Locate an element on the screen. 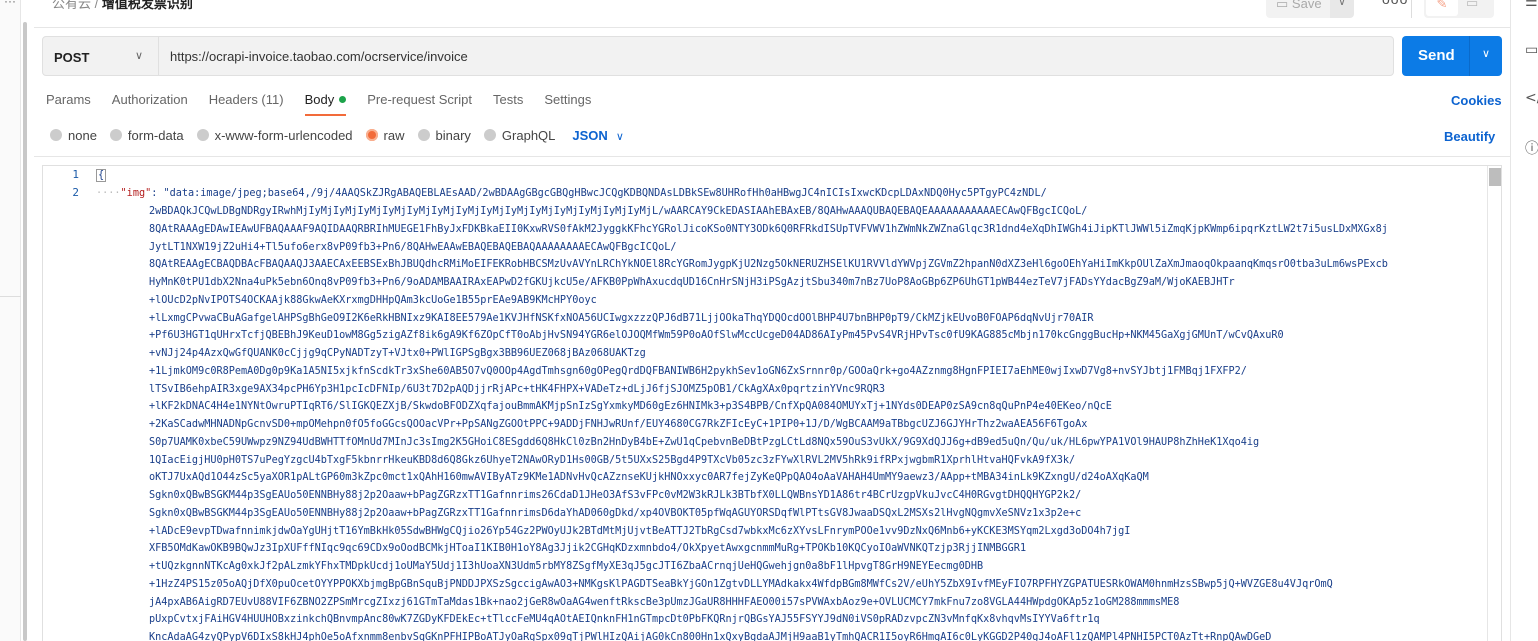 This screenshot has height=641, width=1538. send-label: Send is located at coordinates (1436, 55).